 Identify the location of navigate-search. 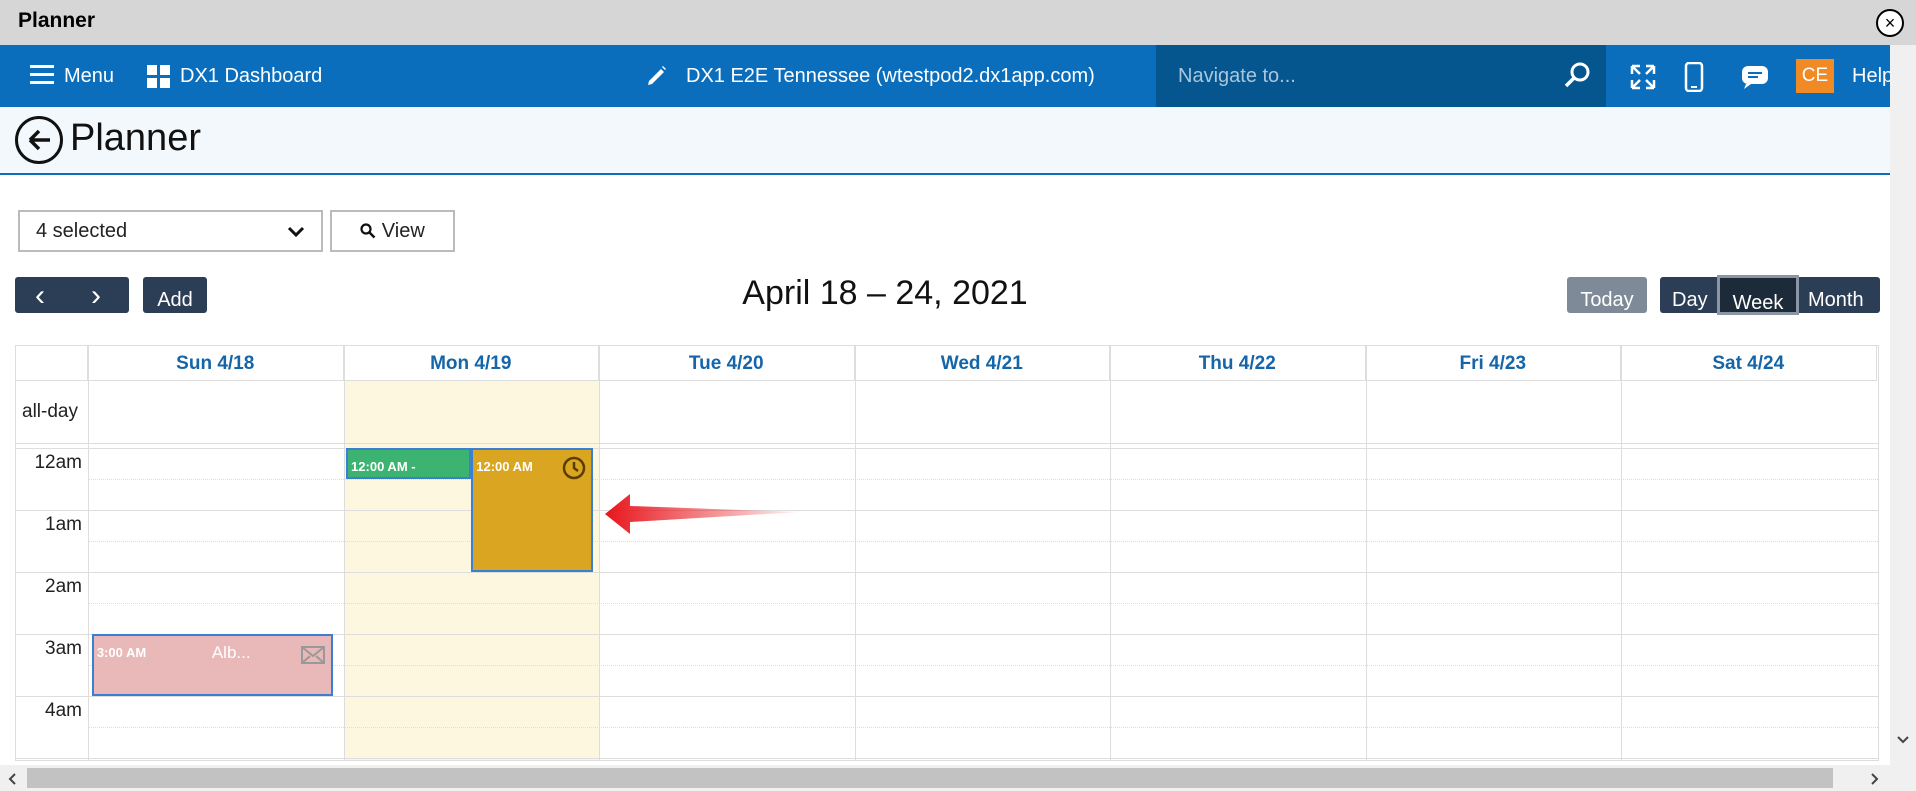
(1381, 76).